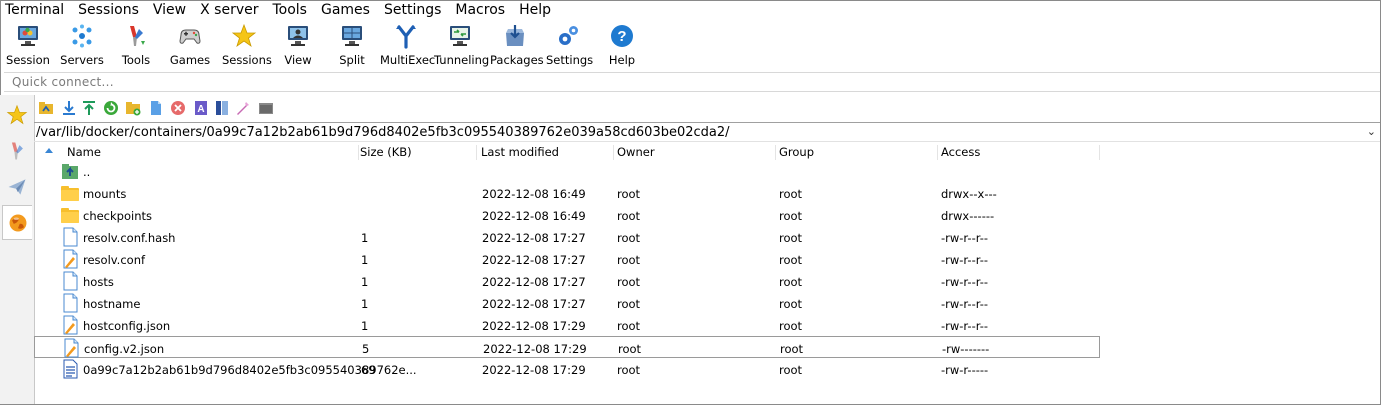  What do you see at coordinates (412, 10) in the screenshot?
I see `menu-settings: Settings` at bounding box center [412, 10].